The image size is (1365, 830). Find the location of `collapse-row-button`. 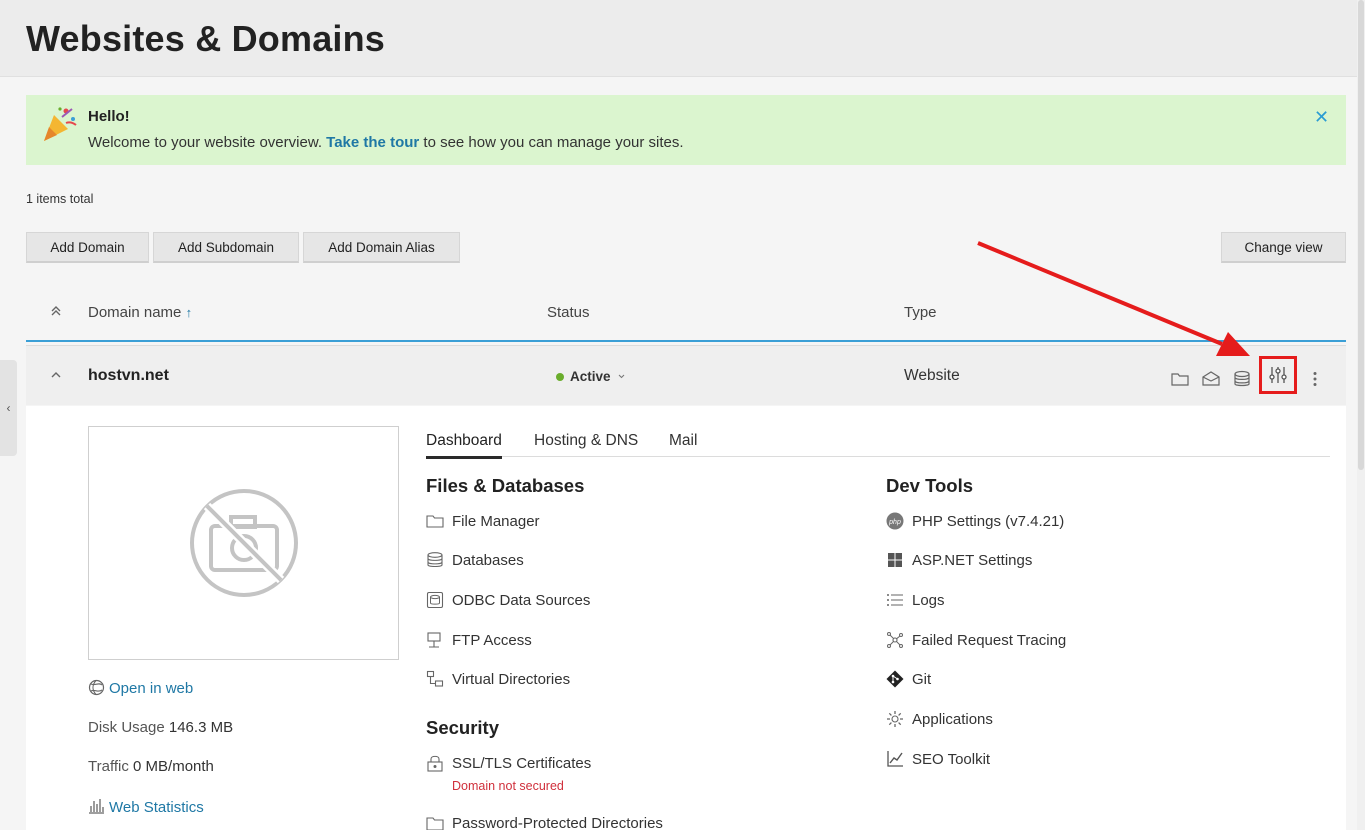

collapse-row-button is located at coordinates (56, 377).